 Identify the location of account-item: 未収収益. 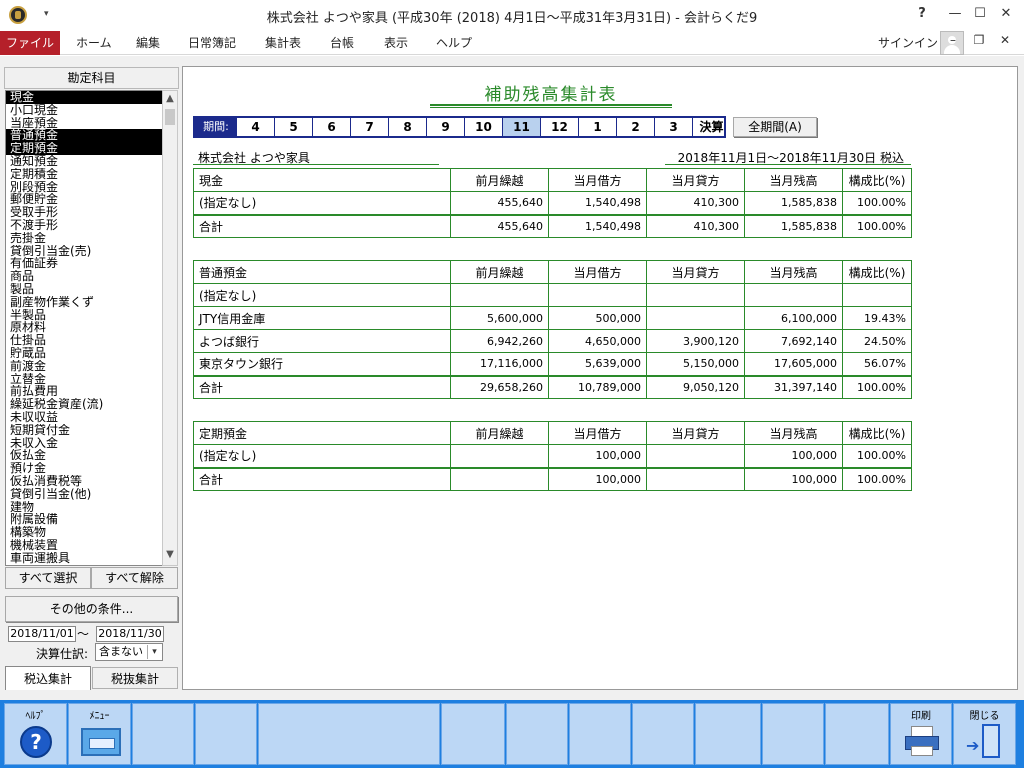
(84, 417).